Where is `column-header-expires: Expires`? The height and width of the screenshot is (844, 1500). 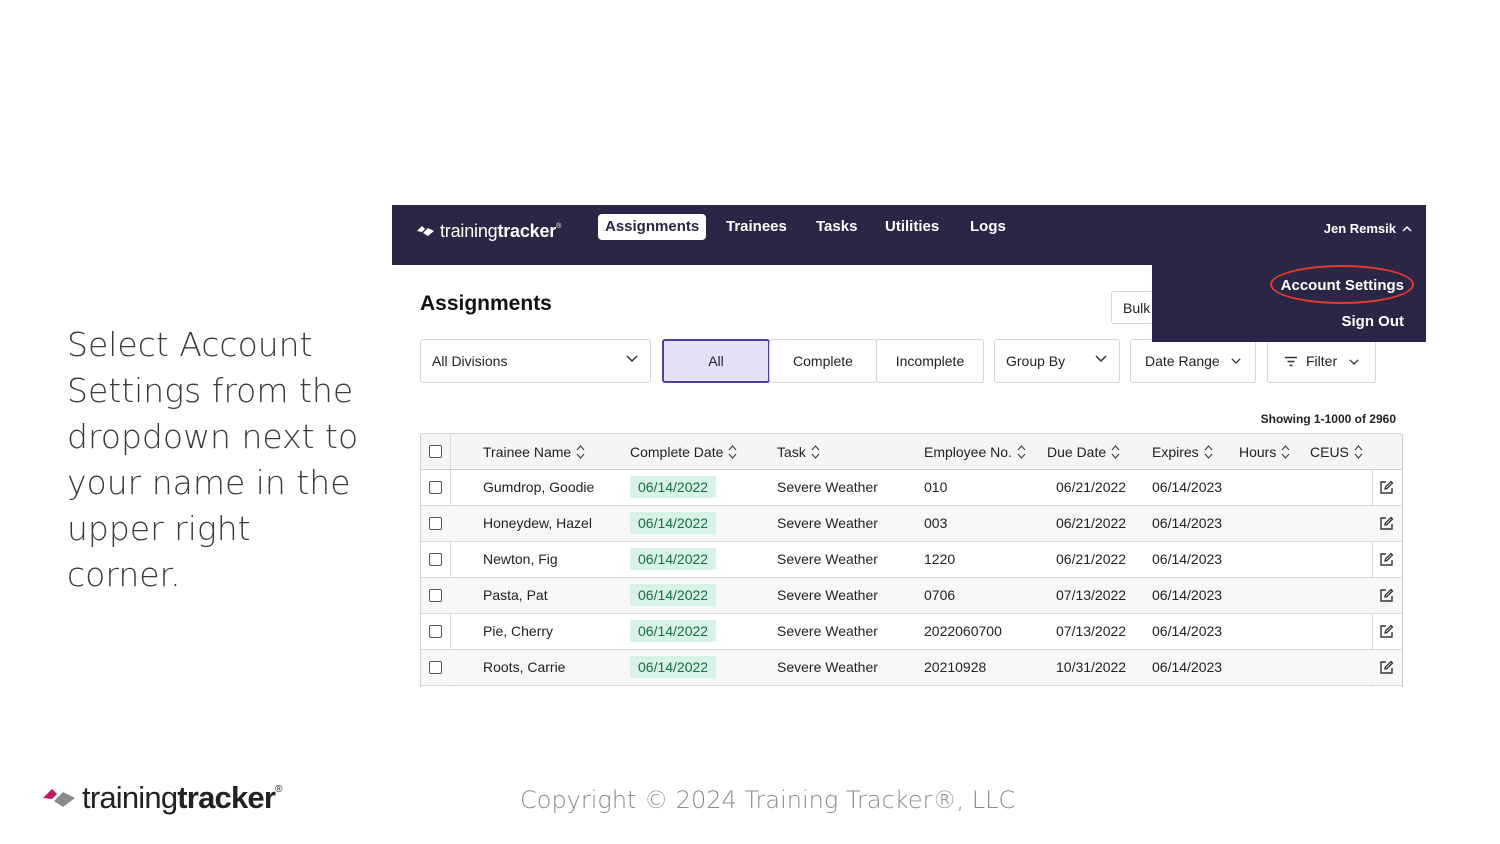 column-header-expires: Expires is located at coordinates (1182, 452).